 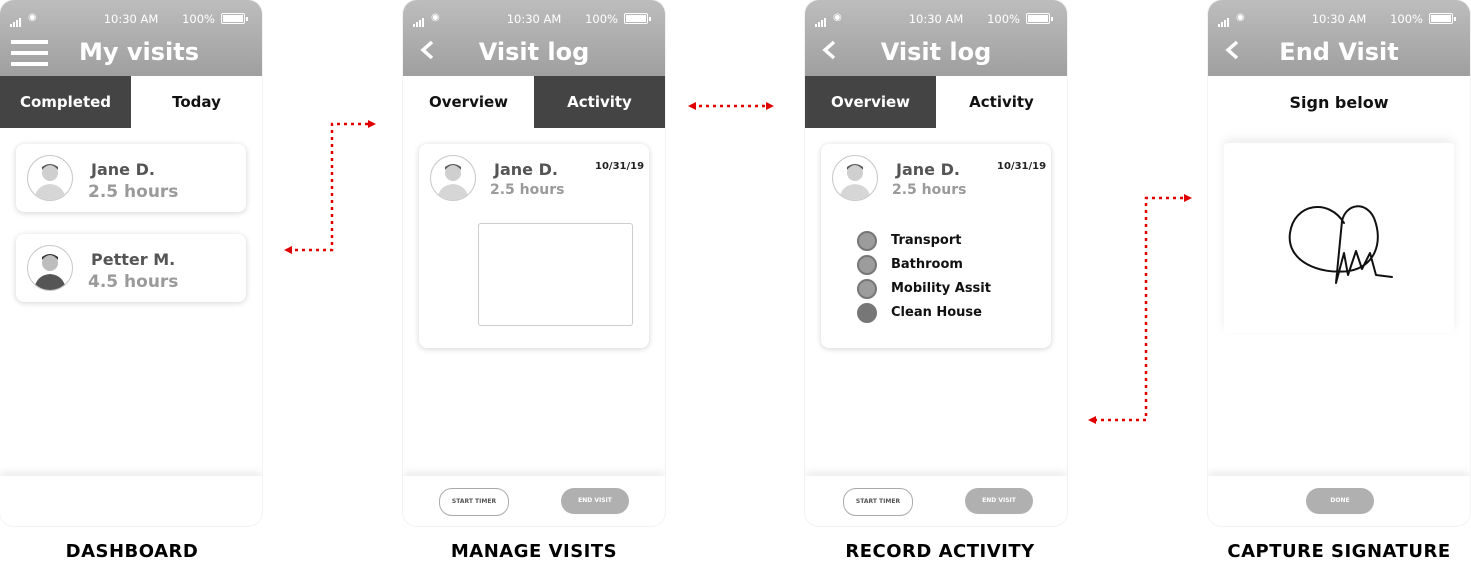 I want to click on caption-manage-visits: MANAGE VISITS, so click(x=534, y=551).